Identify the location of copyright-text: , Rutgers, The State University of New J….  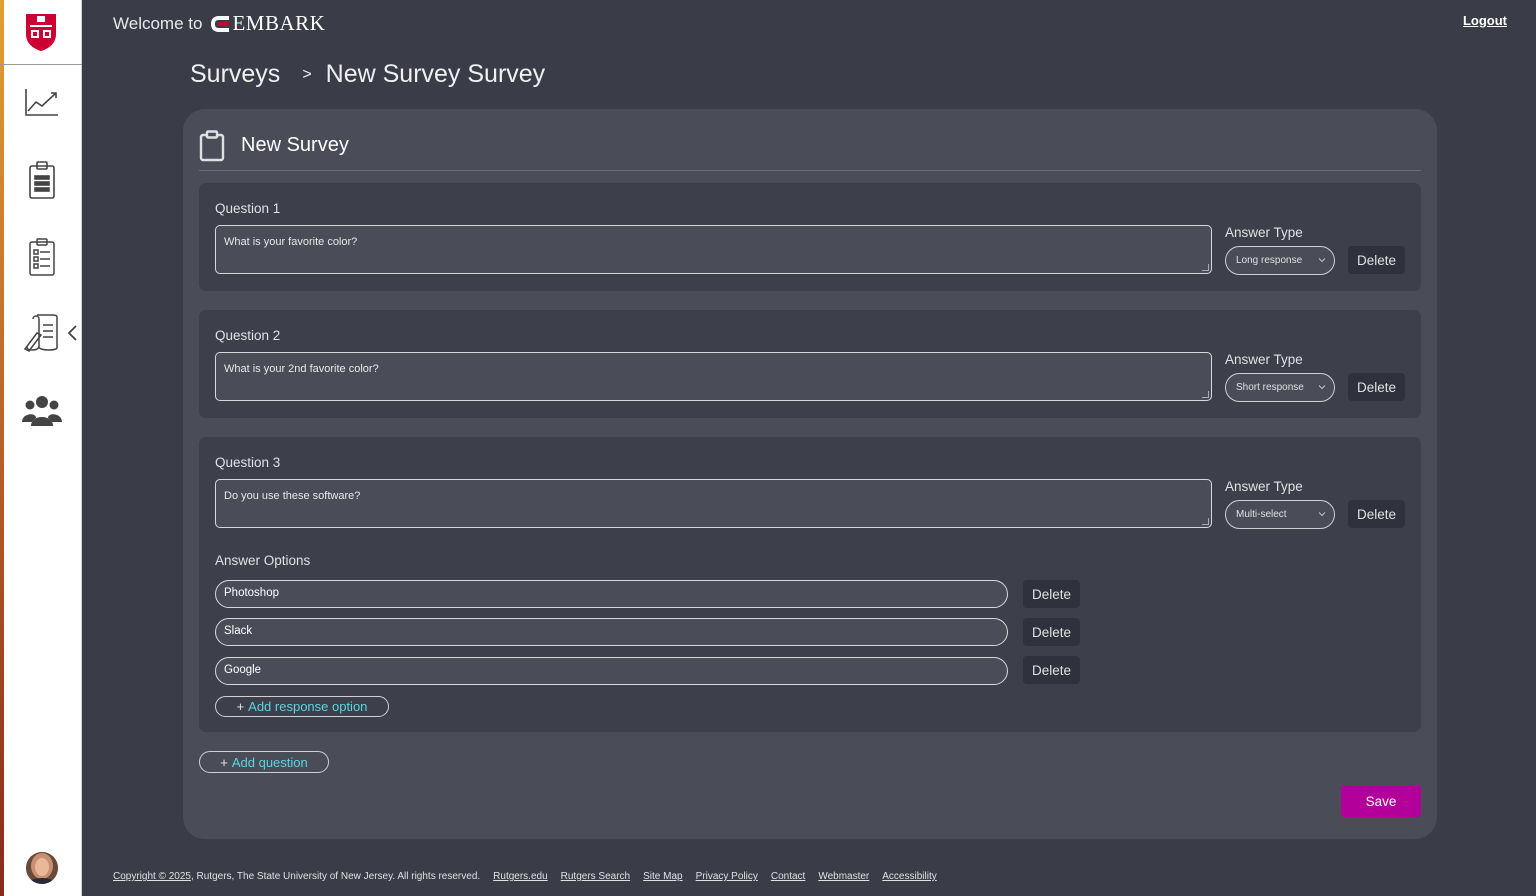
(335, 876).